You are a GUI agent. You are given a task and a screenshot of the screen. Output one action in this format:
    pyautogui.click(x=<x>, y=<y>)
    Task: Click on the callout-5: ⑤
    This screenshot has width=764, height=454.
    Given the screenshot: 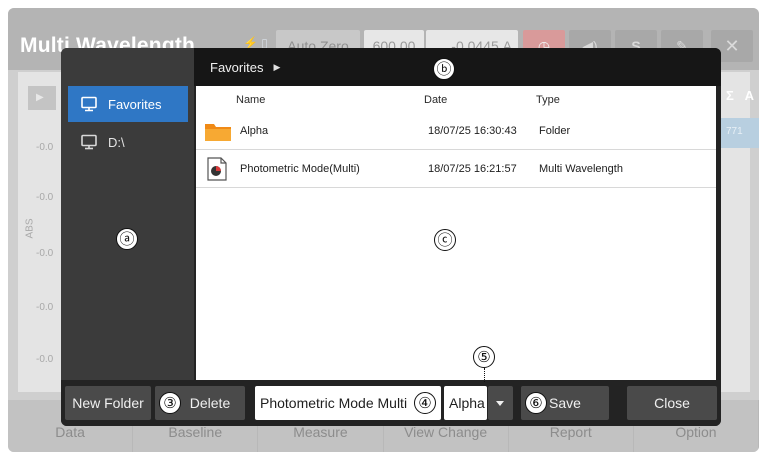 What is the action you would take?
    pyautogui.click(x=484, y=357)
    